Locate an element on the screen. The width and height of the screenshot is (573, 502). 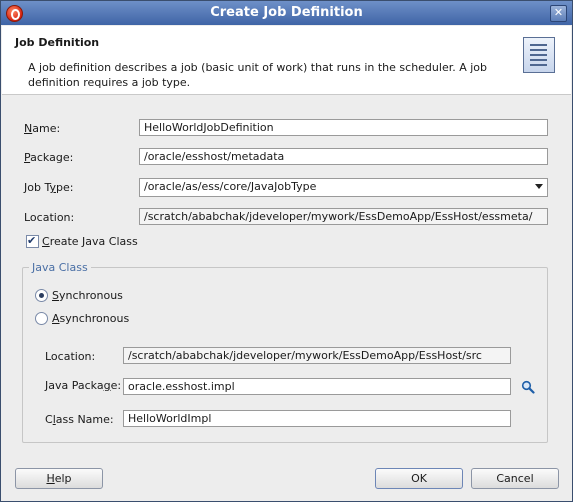
name-label: Name: is located at coordinates (42, 128).